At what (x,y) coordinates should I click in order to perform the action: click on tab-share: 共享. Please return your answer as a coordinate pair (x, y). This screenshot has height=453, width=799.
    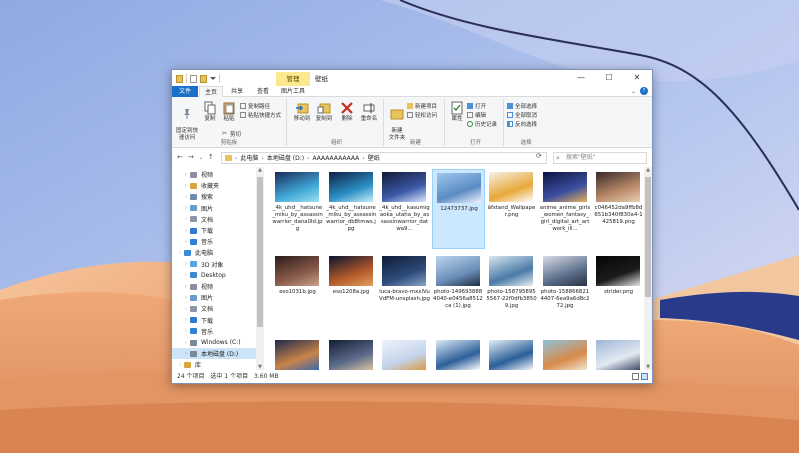
    Looking at the image, I should click on (237, 91).